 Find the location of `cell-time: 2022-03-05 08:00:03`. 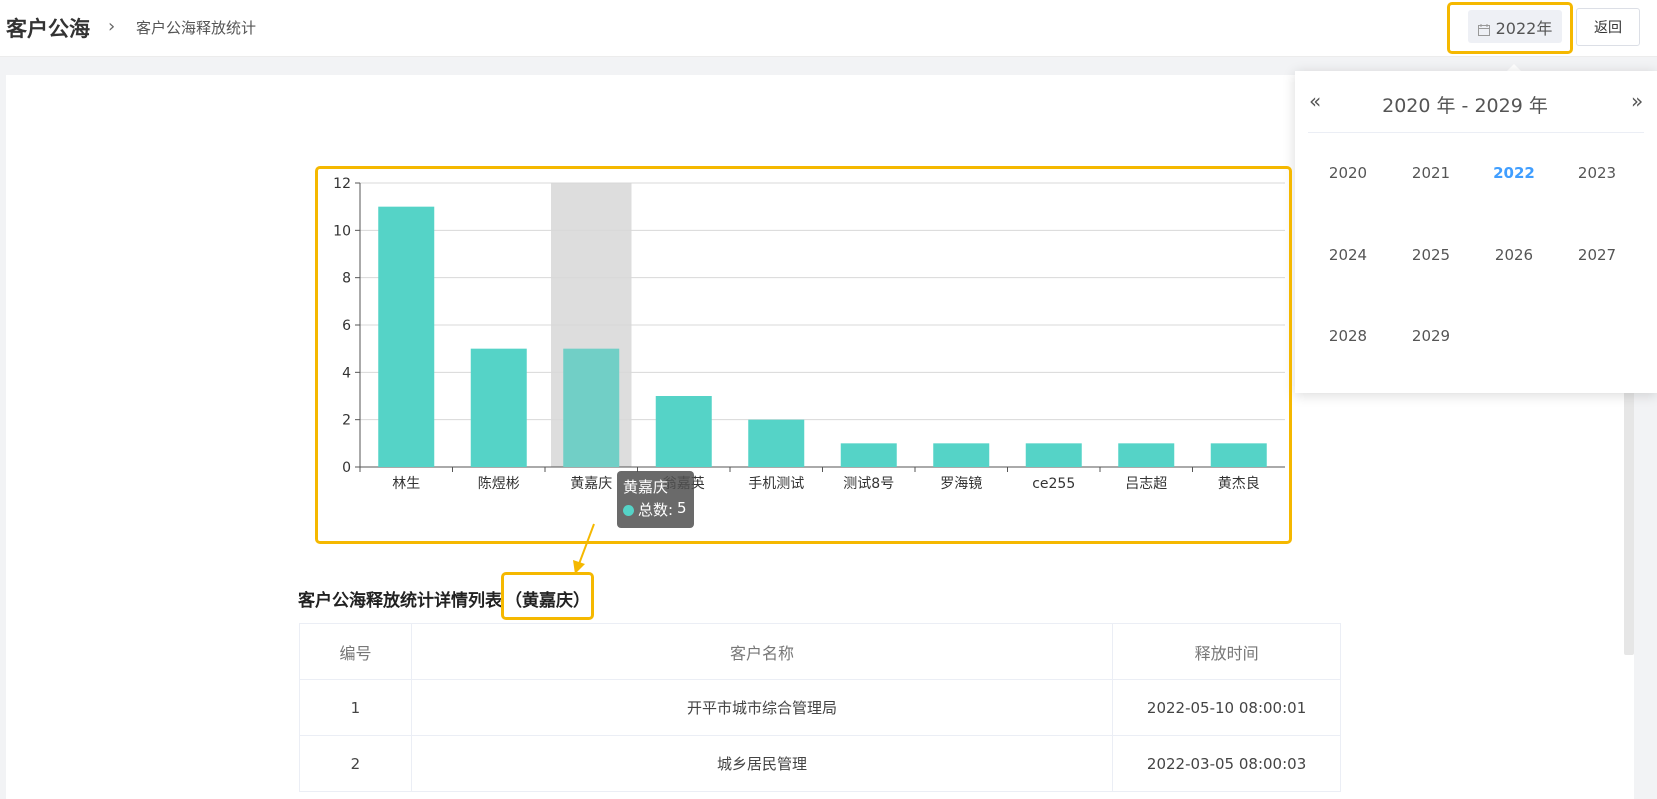

cell-time: 2022-03-05 08:00:03 is located at coordinates (1226, 763).